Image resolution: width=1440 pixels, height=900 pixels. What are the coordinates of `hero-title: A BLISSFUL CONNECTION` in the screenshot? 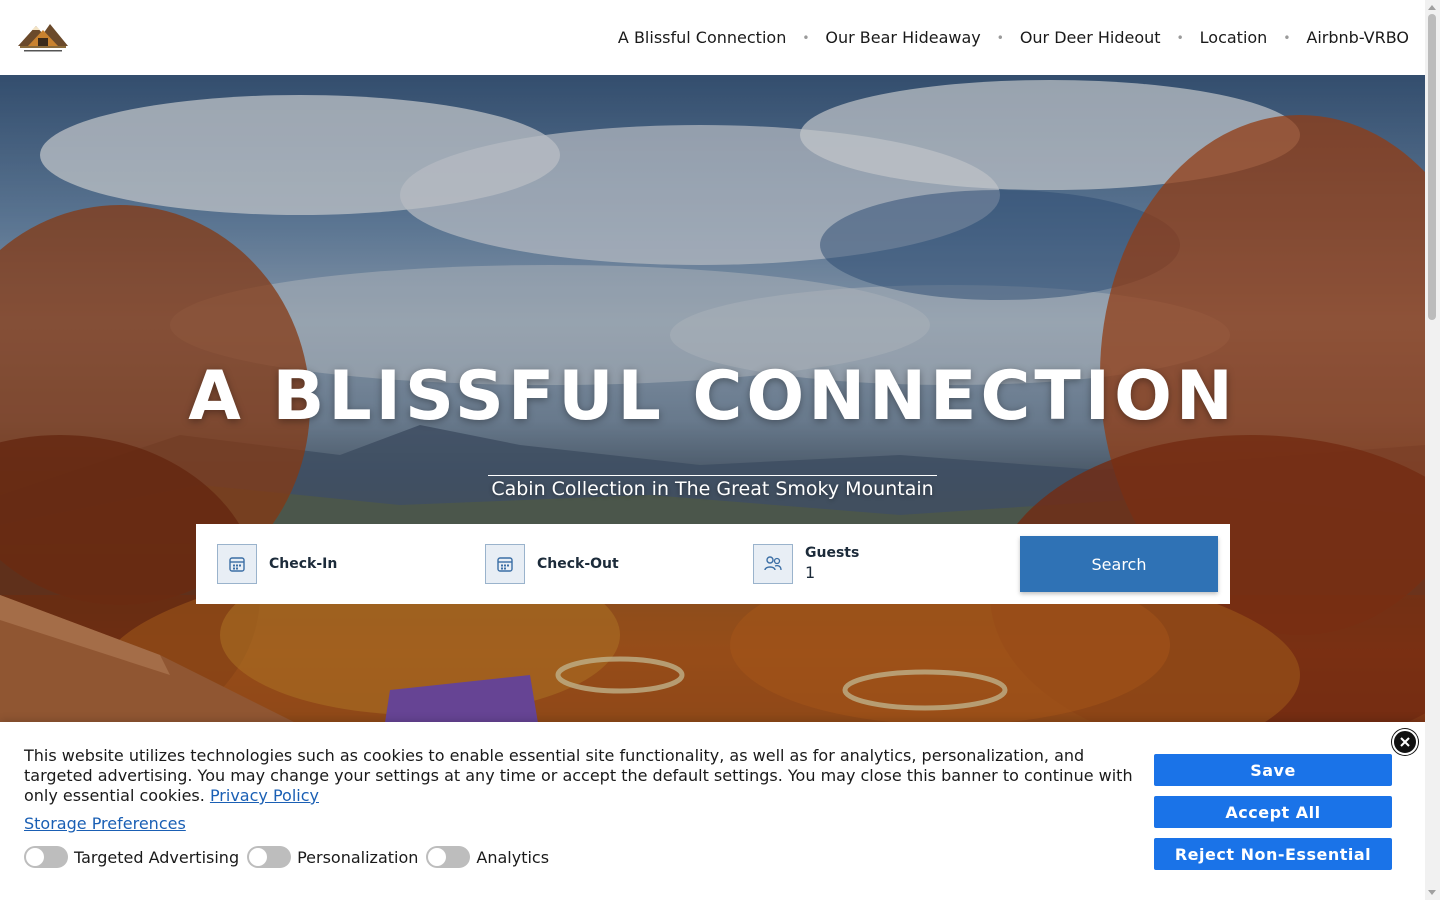 It's located at (712, 396).